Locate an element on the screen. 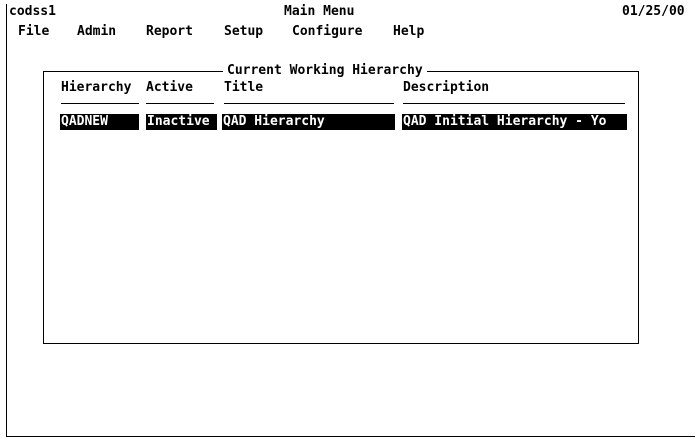  column-underline-title is located at coordinates (309, 103).